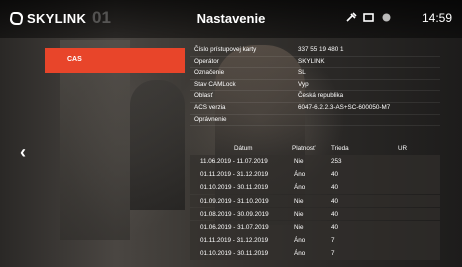 This screenshot has width=462, height=267. Describe the element at coordinates (303, 84) in the screenshot. I see `info-value: Vyp` at that location.